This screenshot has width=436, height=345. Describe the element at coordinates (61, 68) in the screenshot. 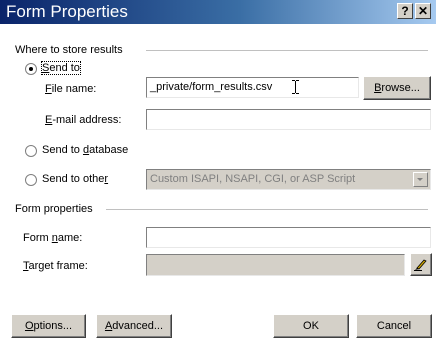

I see `send-to-label: Send to` at that location.